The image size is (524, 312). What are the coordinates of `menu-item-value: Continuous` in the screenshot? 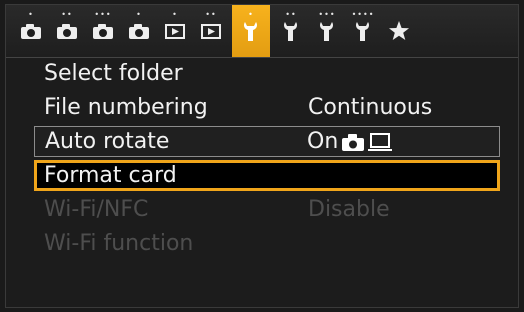 It's located at (370, 107).